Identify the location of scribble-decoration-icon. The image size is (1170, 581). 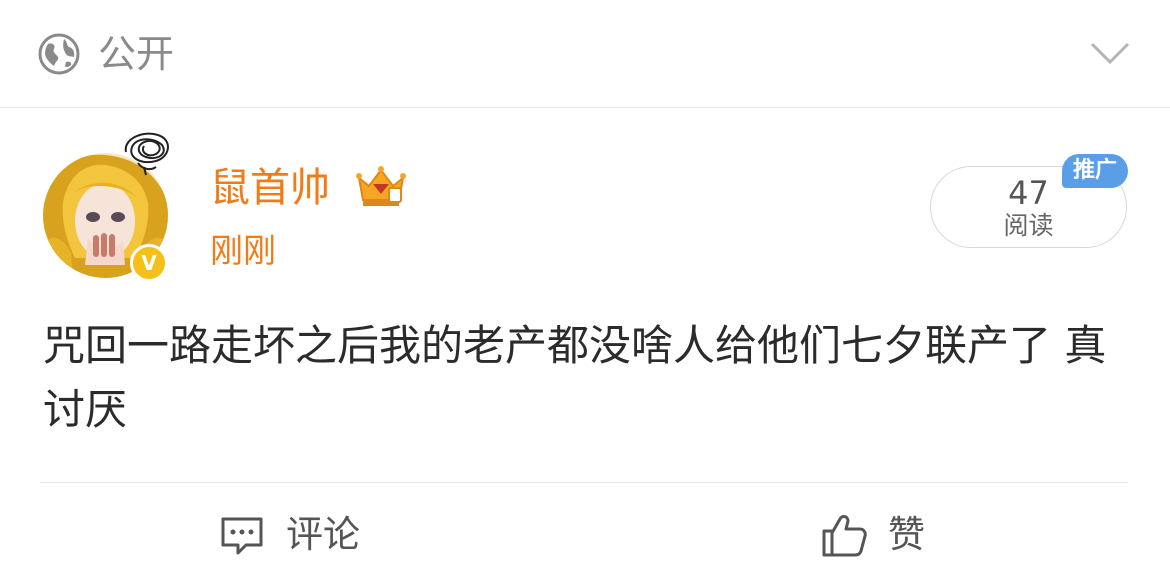
(146, 154).